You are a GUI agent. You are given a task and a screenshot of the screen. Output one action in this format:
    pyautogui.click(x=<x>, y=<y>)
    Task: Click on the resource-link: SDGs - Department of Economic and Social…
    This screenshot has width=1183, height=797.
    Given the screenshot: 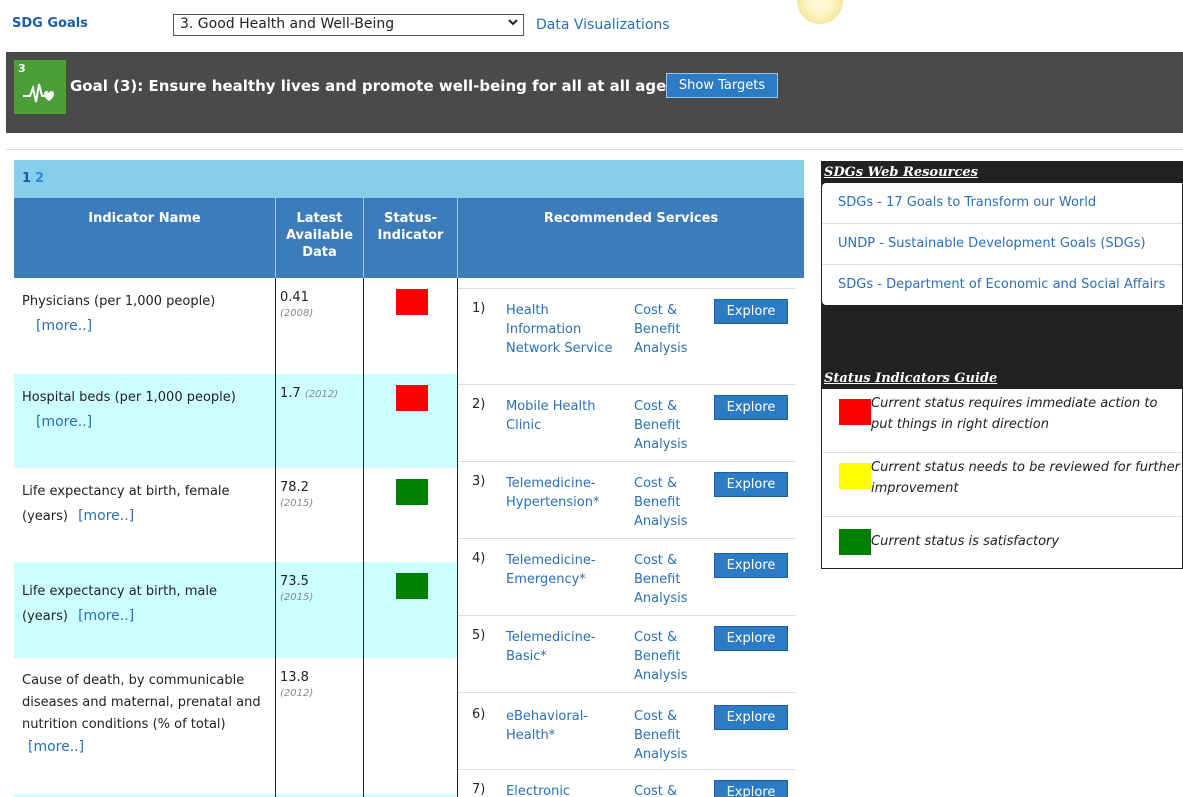 What is the action you would take?
    pyautogui.click(x=1002, y=285)
    